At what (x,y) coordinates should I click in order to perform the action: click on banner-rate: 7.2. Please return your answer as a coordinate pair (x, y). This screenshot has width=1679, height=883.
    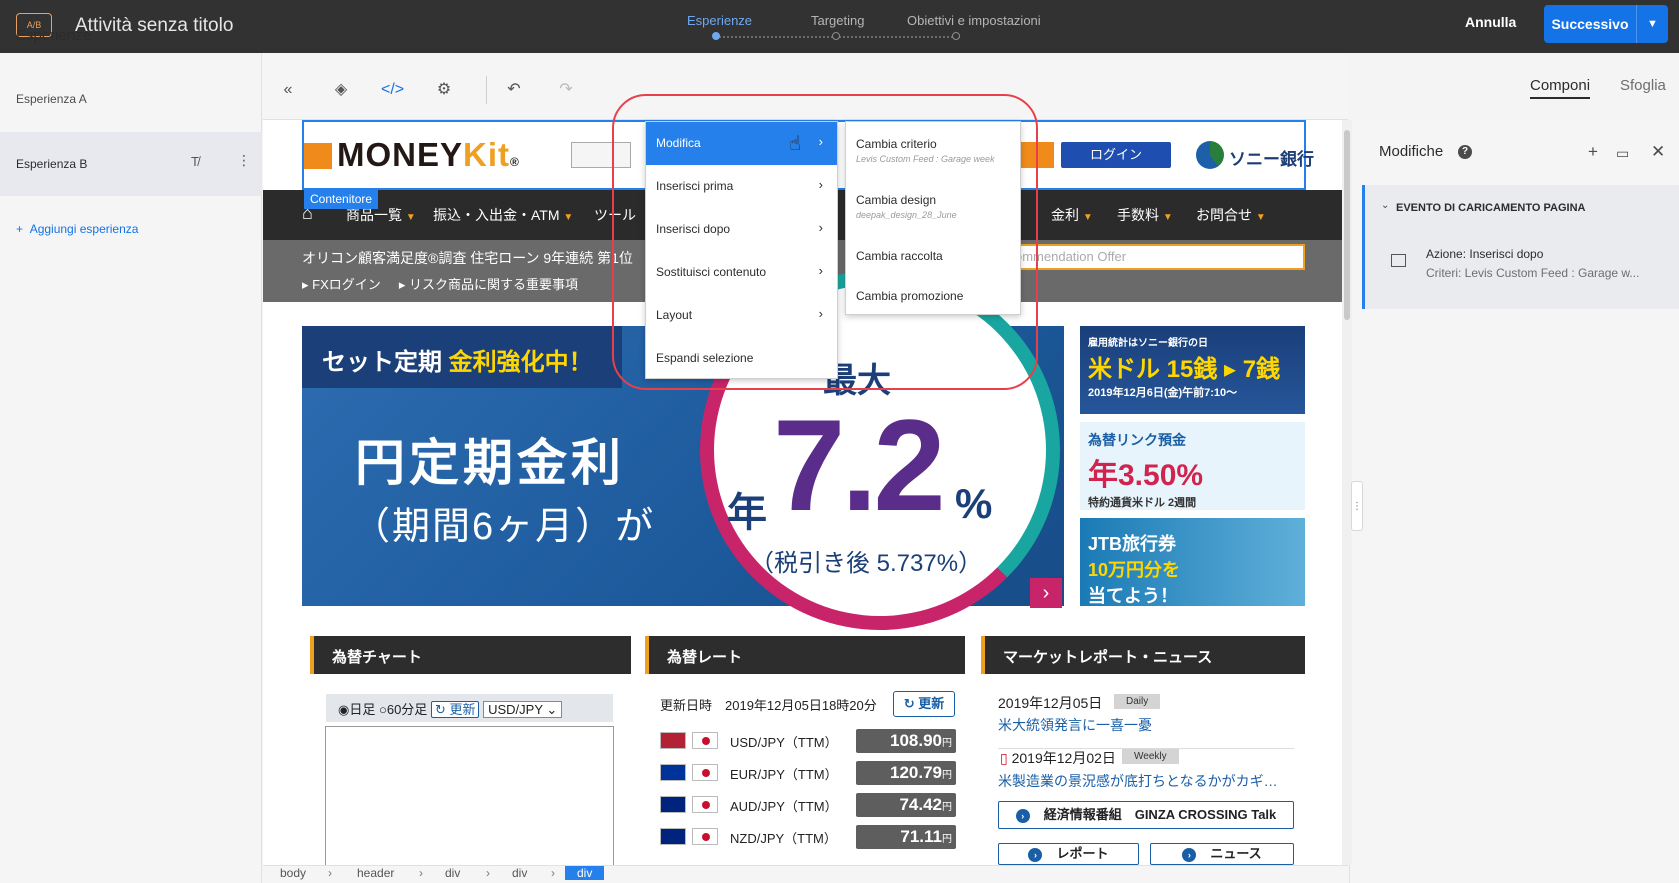
    Looking at the image, I should click on (859, 465).